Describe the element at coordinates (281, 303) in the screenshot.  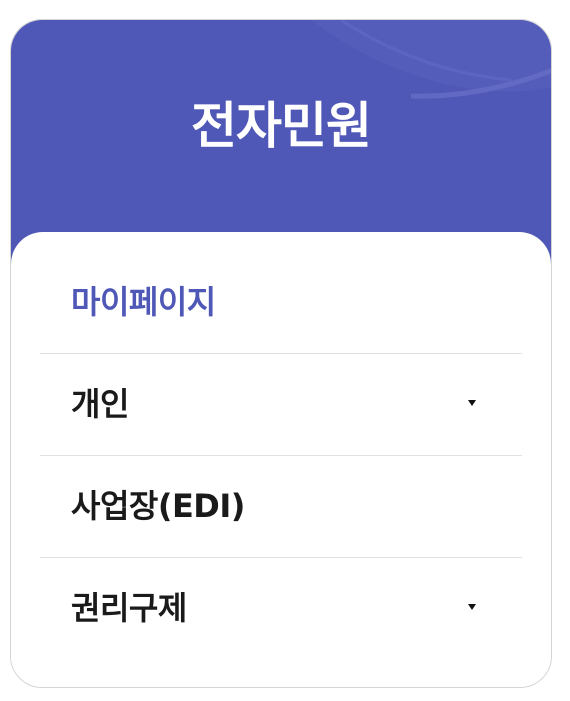
I see `menu-item-mypage: 마이페이지` at that location.